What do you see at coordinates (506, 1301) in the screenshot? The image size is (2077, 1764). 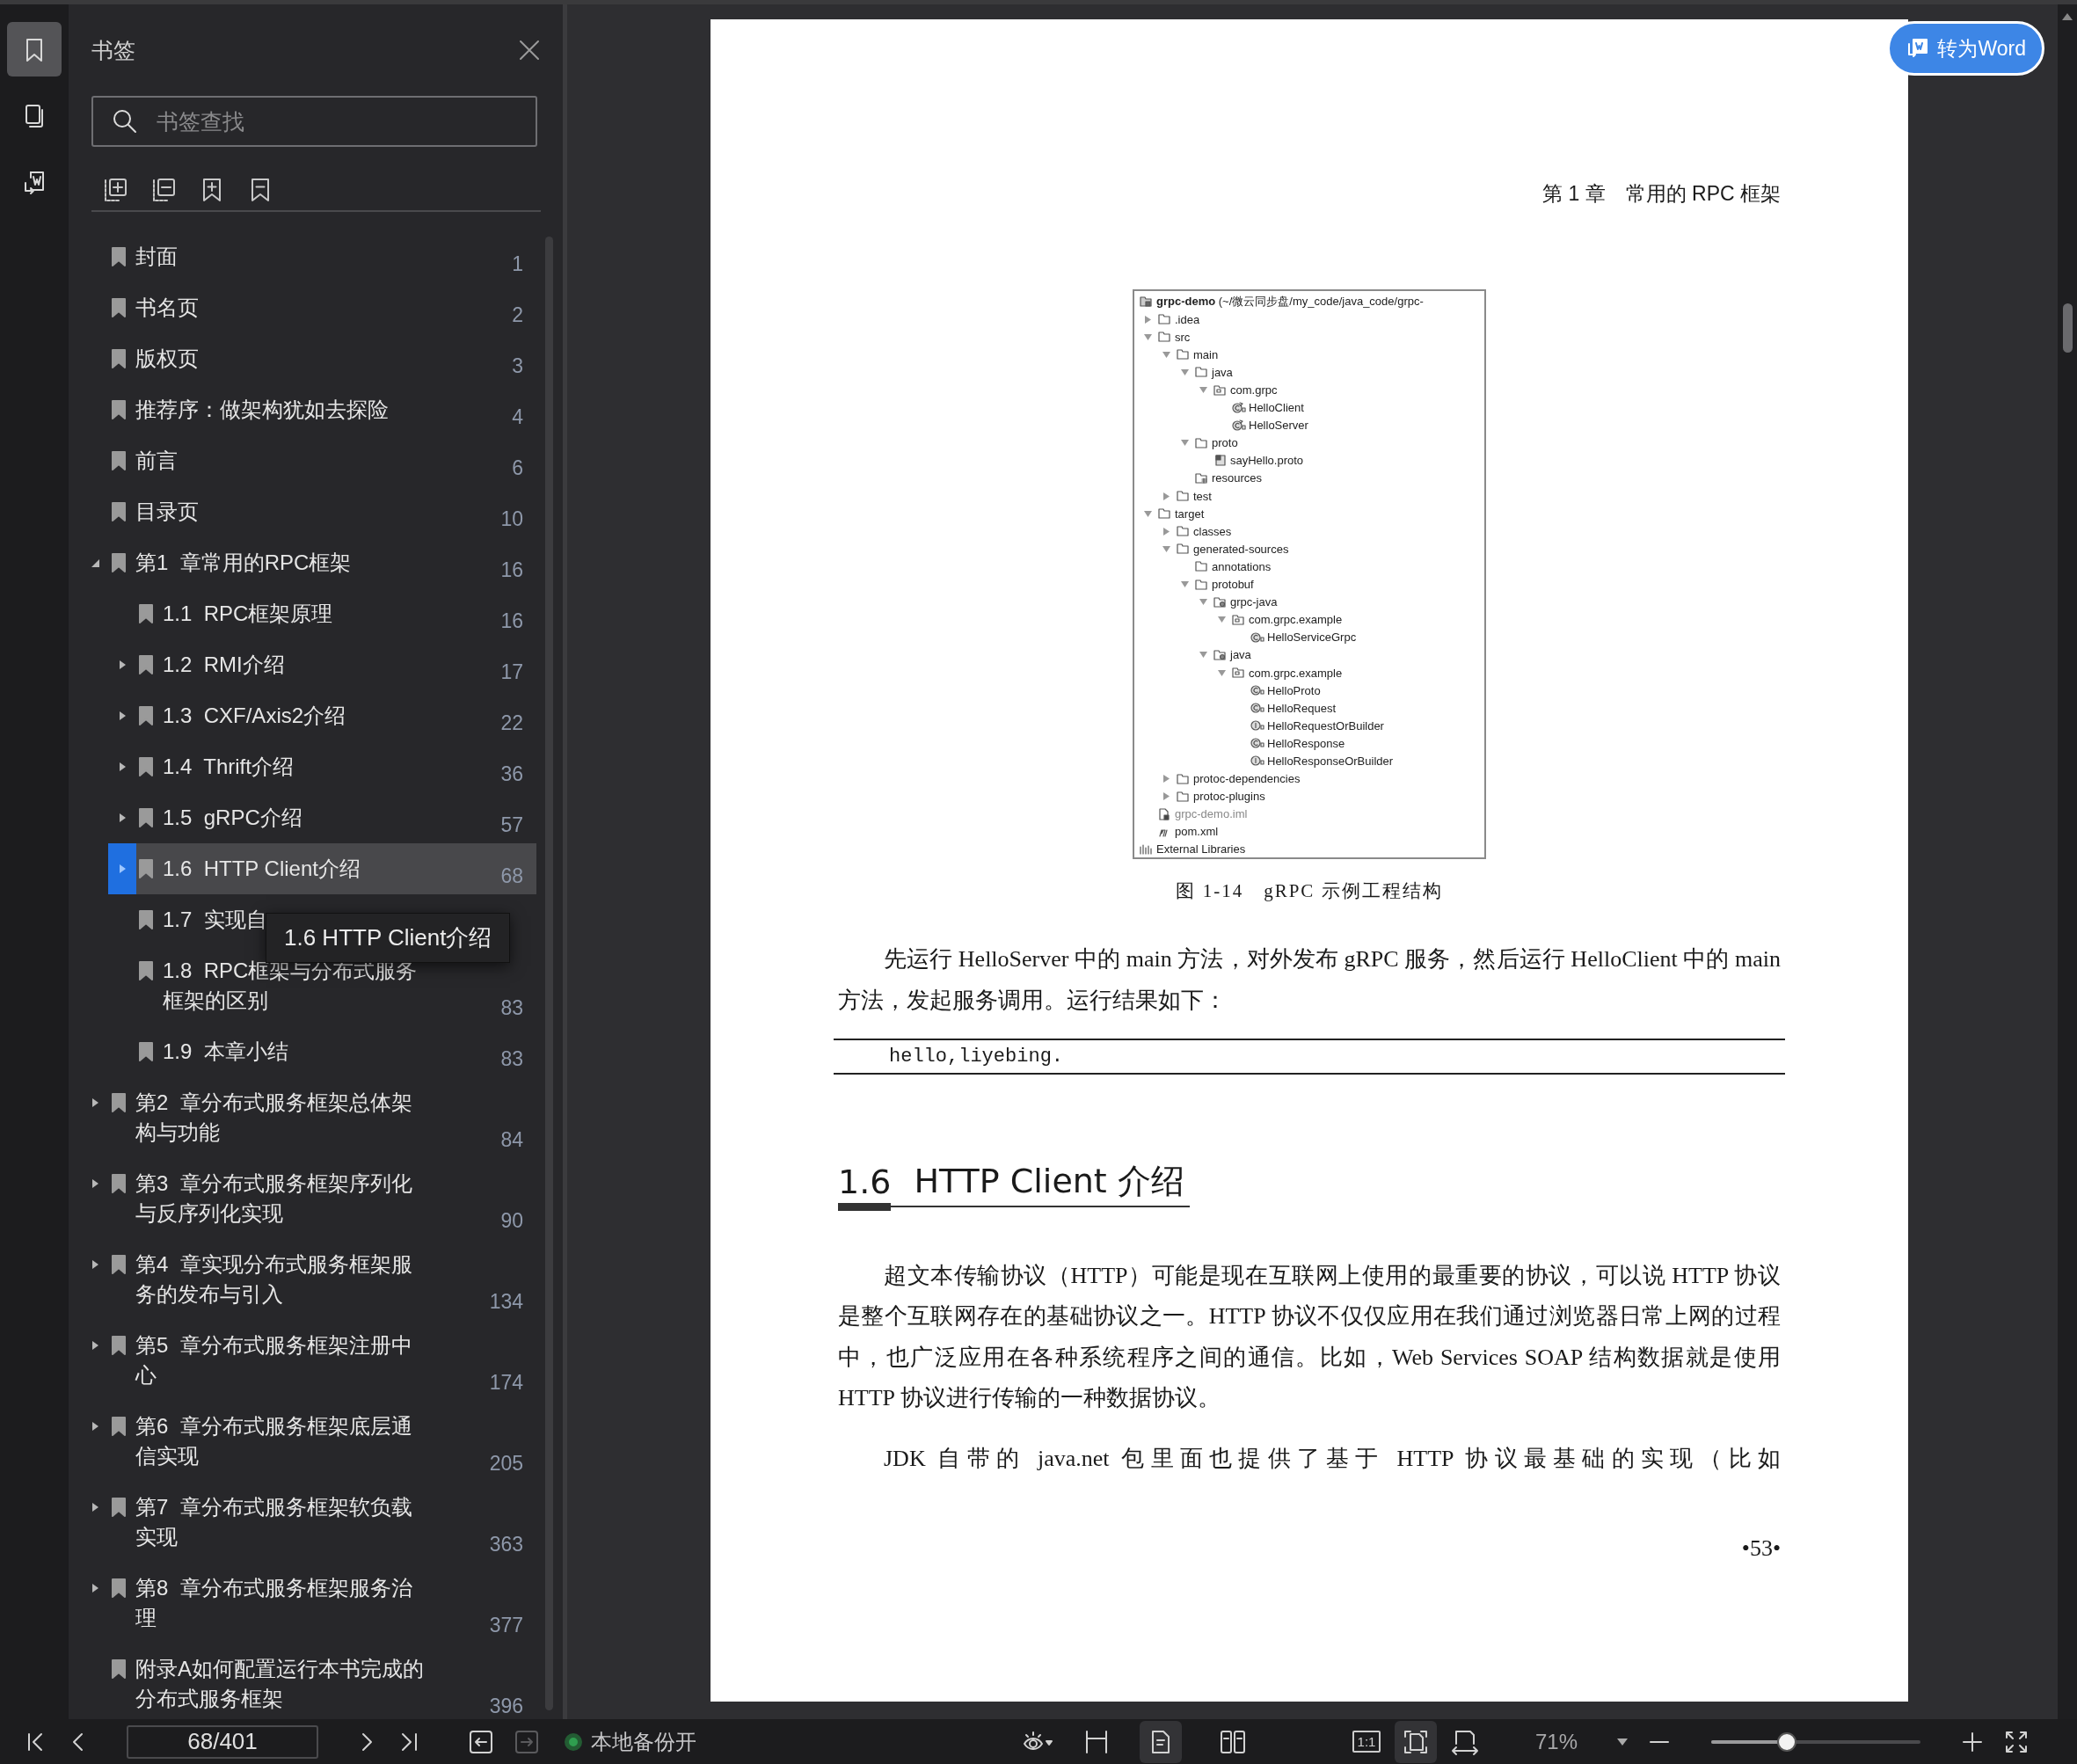 I see `page-number: 134` at bounding box center [506, 1301].